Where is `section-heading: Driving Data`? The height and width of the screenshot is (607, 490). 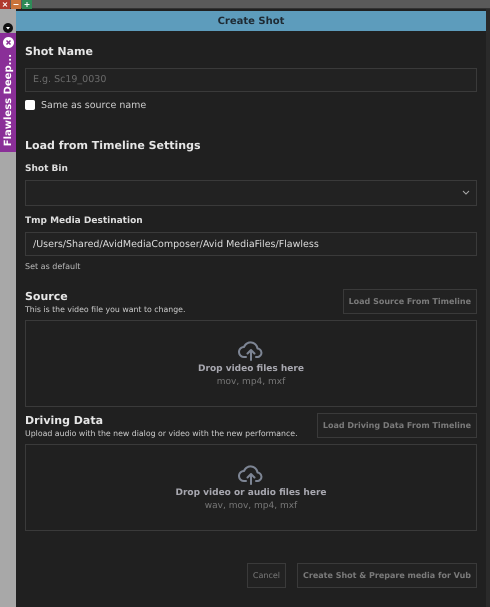
section-heading: Driving Data is located at coordinates (64, 420).